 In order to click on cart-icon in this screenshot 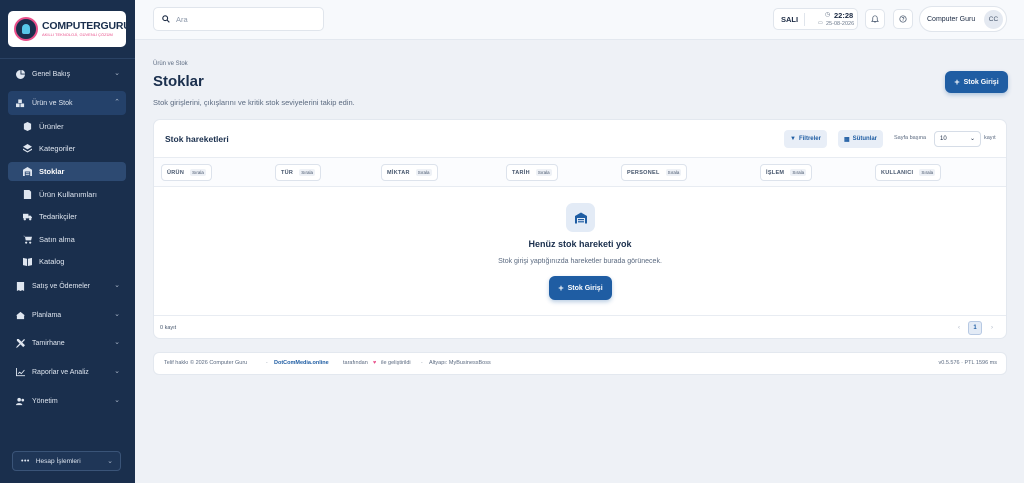, I will do `click(27, 239)`.